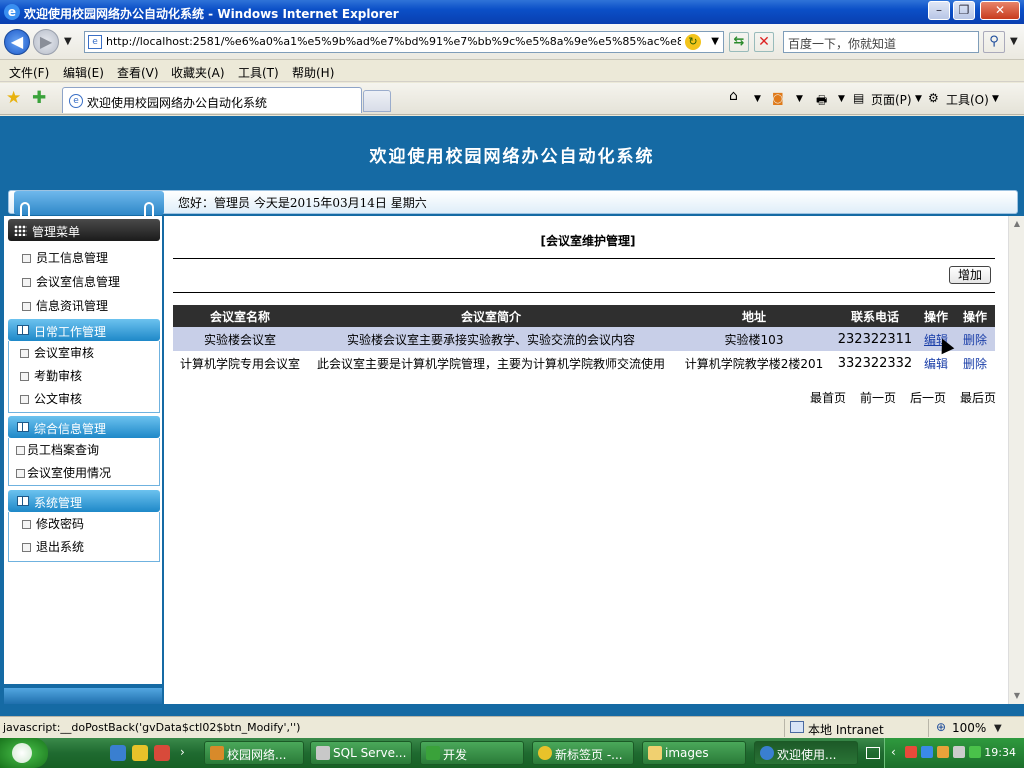  Describe the element at coordinates (941, 727) in the screenshot. I see `zoom-icon: ⊕` at that location.